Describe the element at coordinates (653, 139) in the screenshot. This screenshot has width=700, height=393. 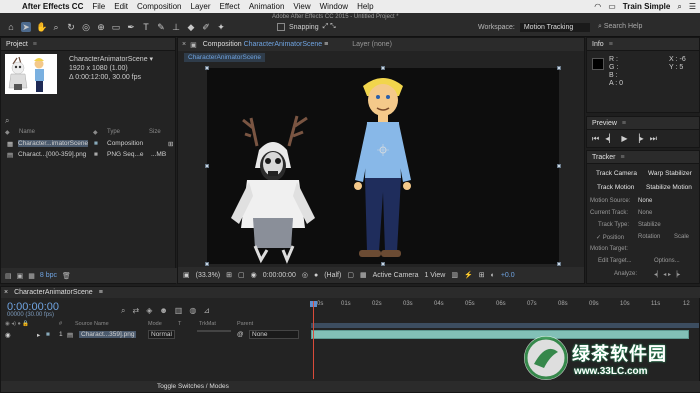
I see `last-frame-icon: ⏭` at that location.